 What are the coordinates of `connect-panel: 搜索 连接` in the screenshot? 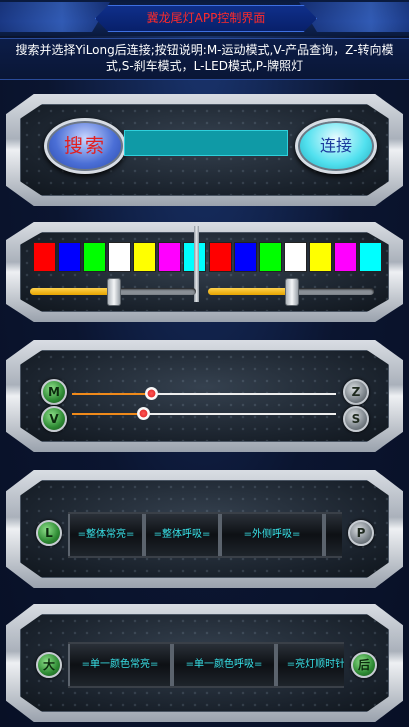 It's located at (204, 150).